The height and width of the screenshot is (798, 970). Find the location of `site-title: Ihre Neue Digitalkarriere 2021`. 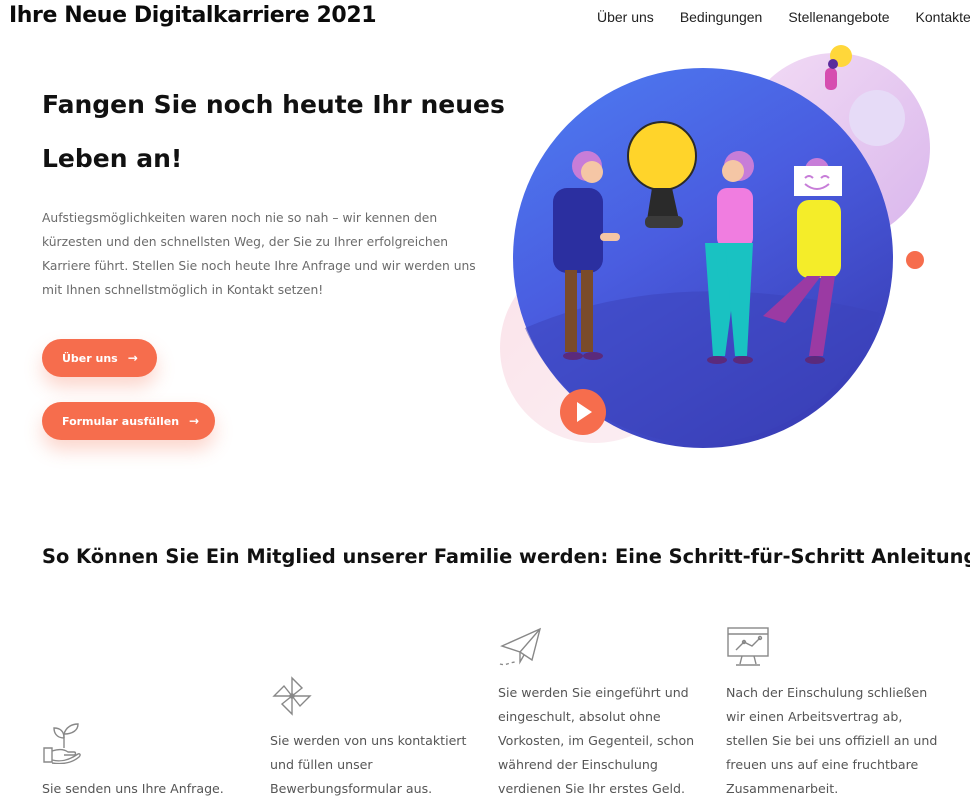

site-title: Ihre Neue Digitalkarriere 2021 is located at coordinates (193, 15).